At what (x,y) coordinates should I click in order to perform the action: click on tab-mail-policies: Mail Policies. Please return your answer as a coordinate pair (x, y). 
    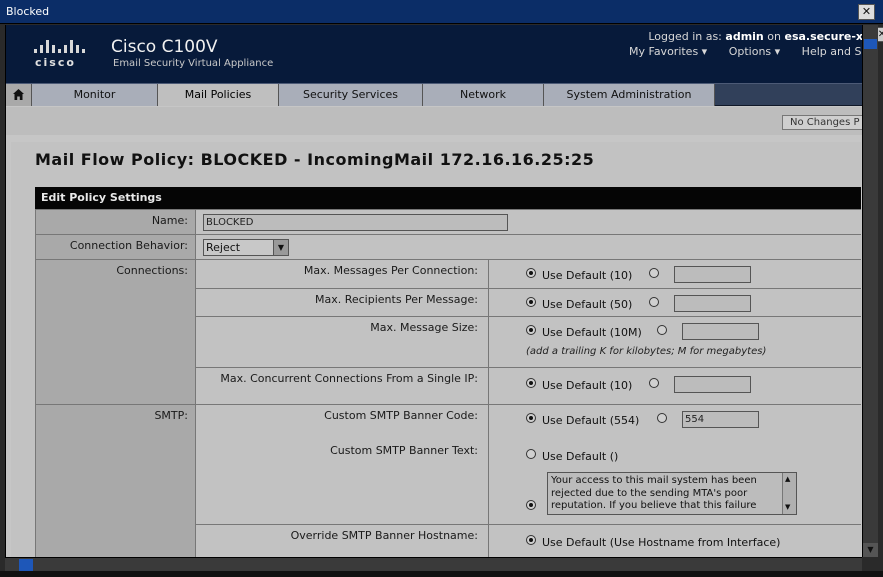
    Looking at the image, I should click on (218, 95).